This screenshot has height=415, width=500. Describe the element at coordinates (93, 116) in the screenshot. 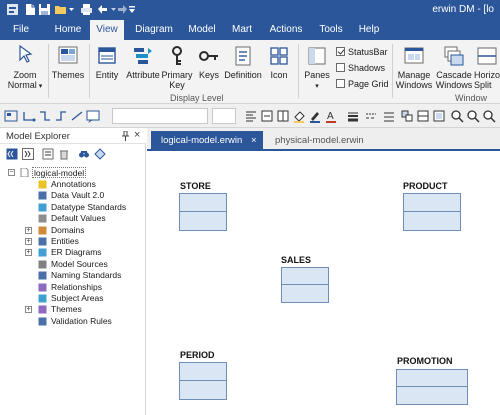

I see `note-icon` at that location.